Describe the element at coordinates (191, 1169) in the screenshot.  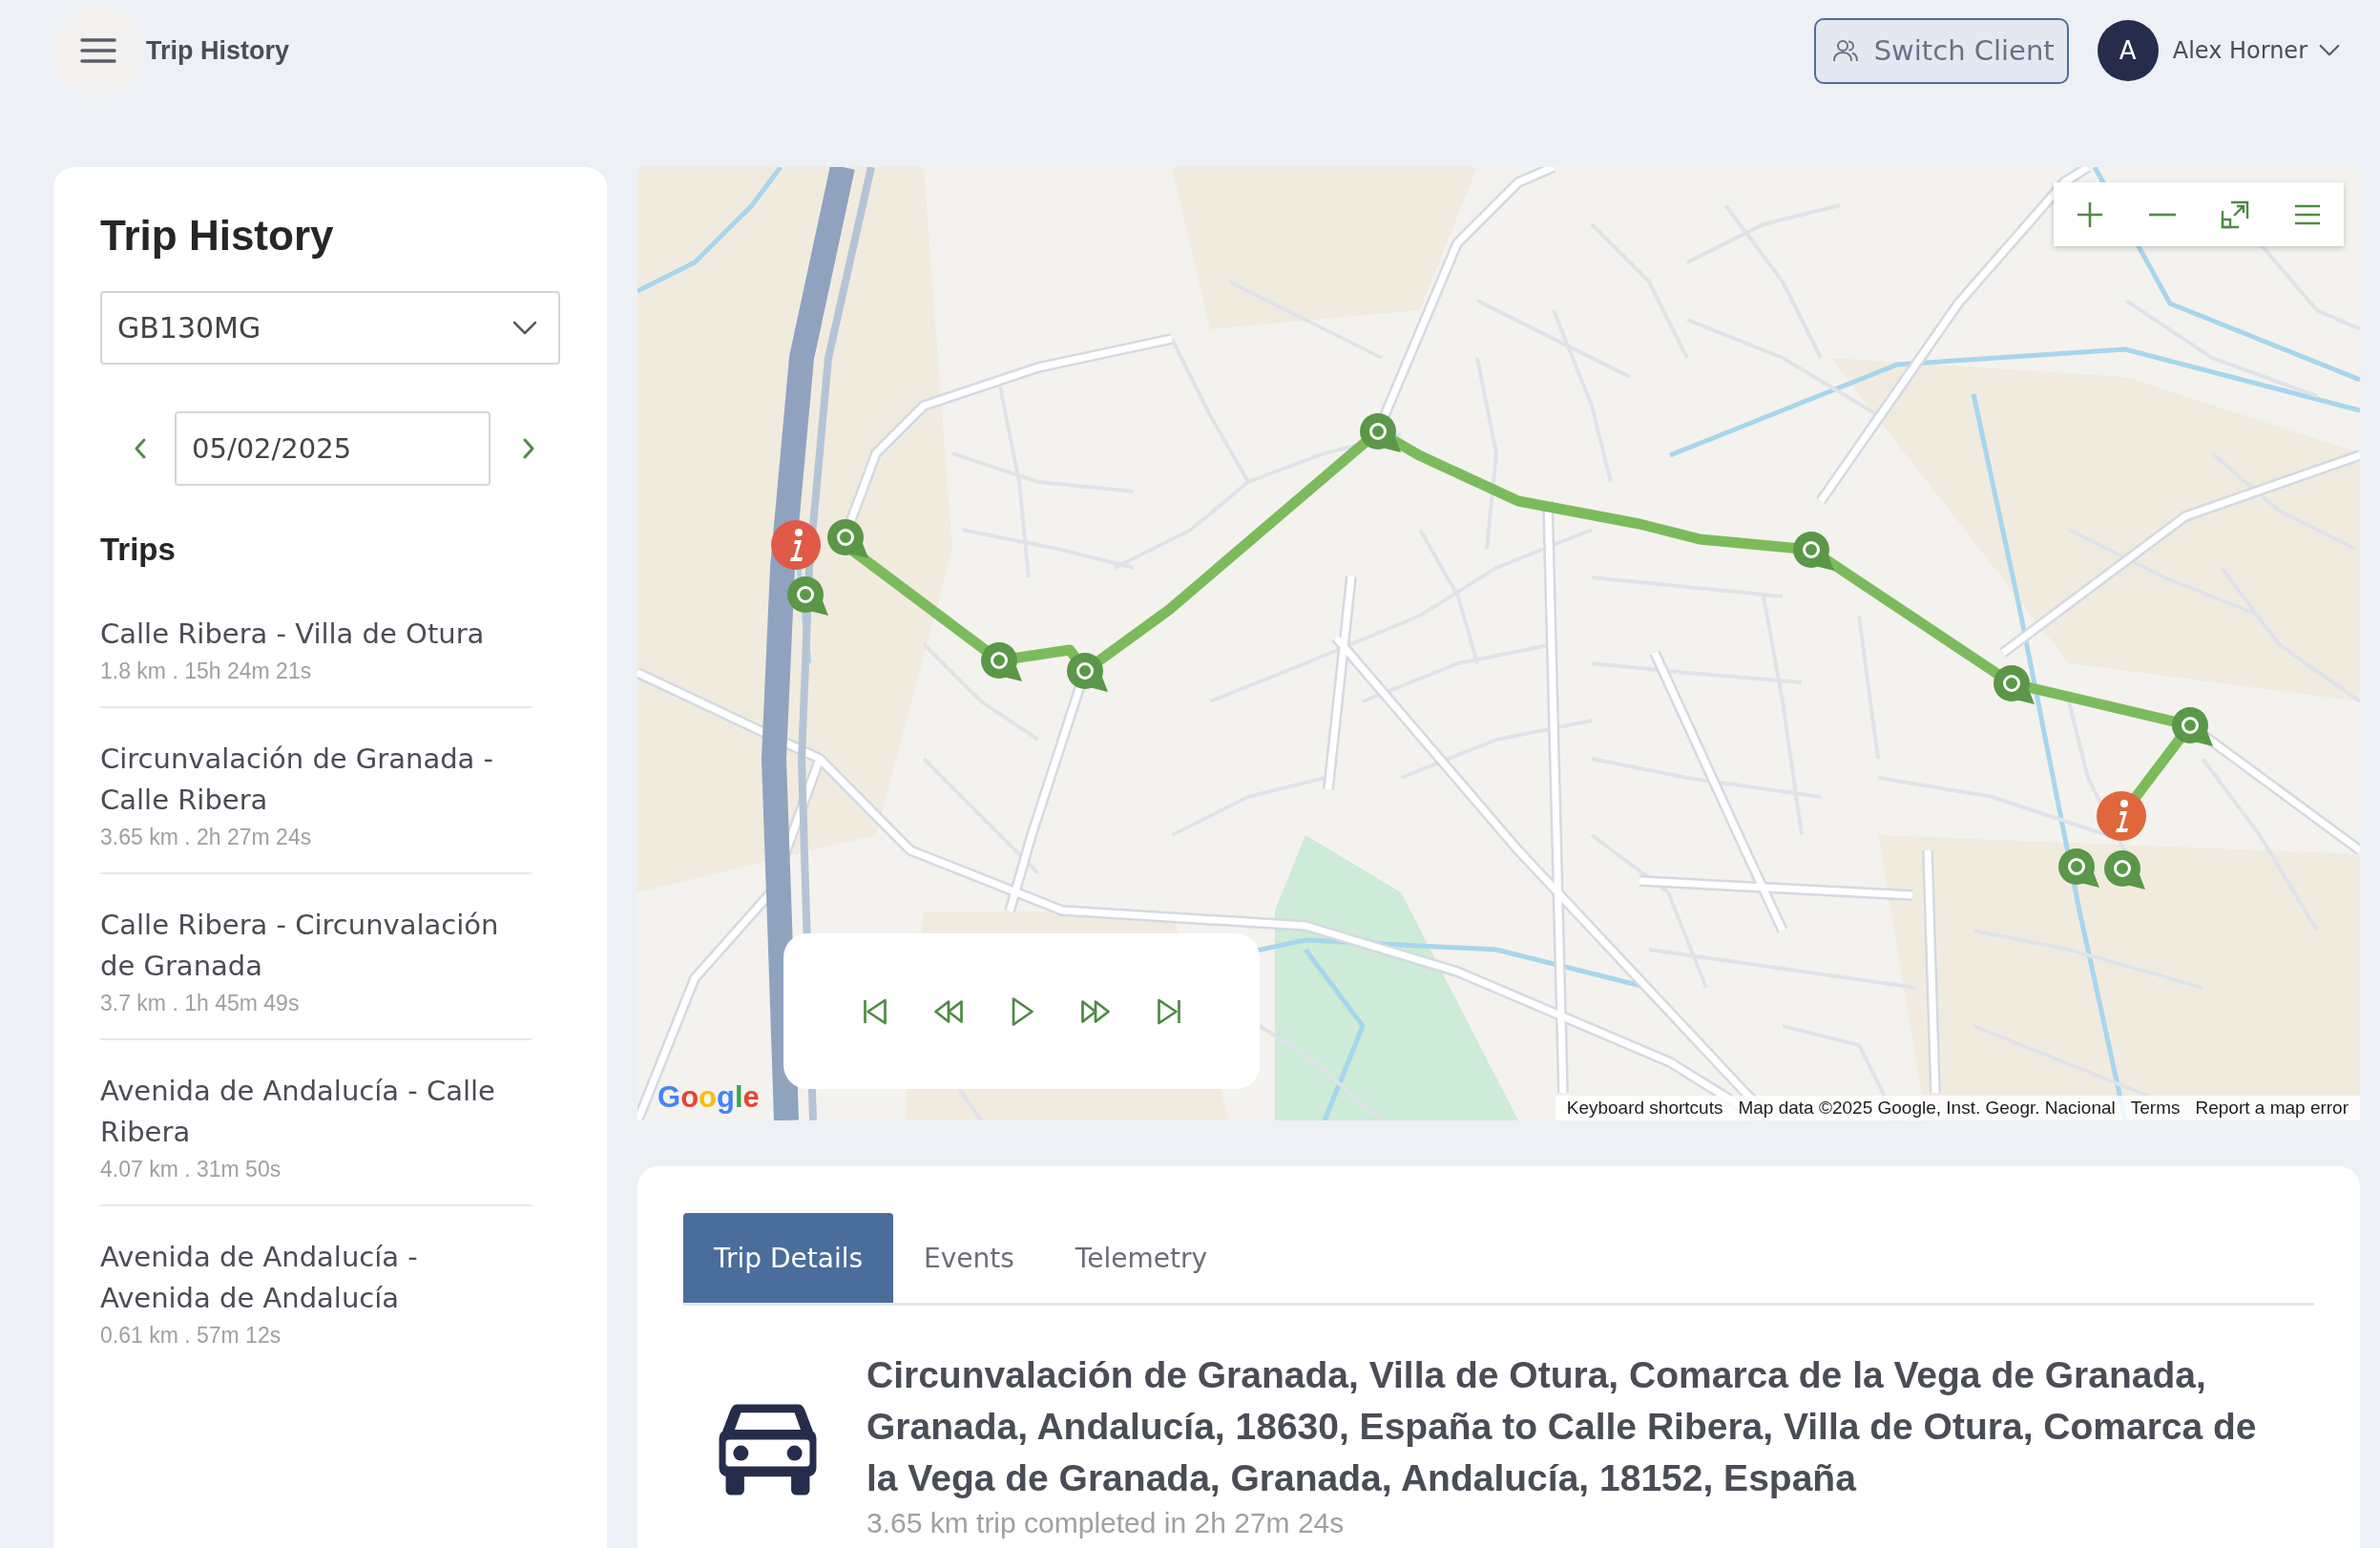
I see `trip-meta: 4.07 km . 31m 50s` at that location.